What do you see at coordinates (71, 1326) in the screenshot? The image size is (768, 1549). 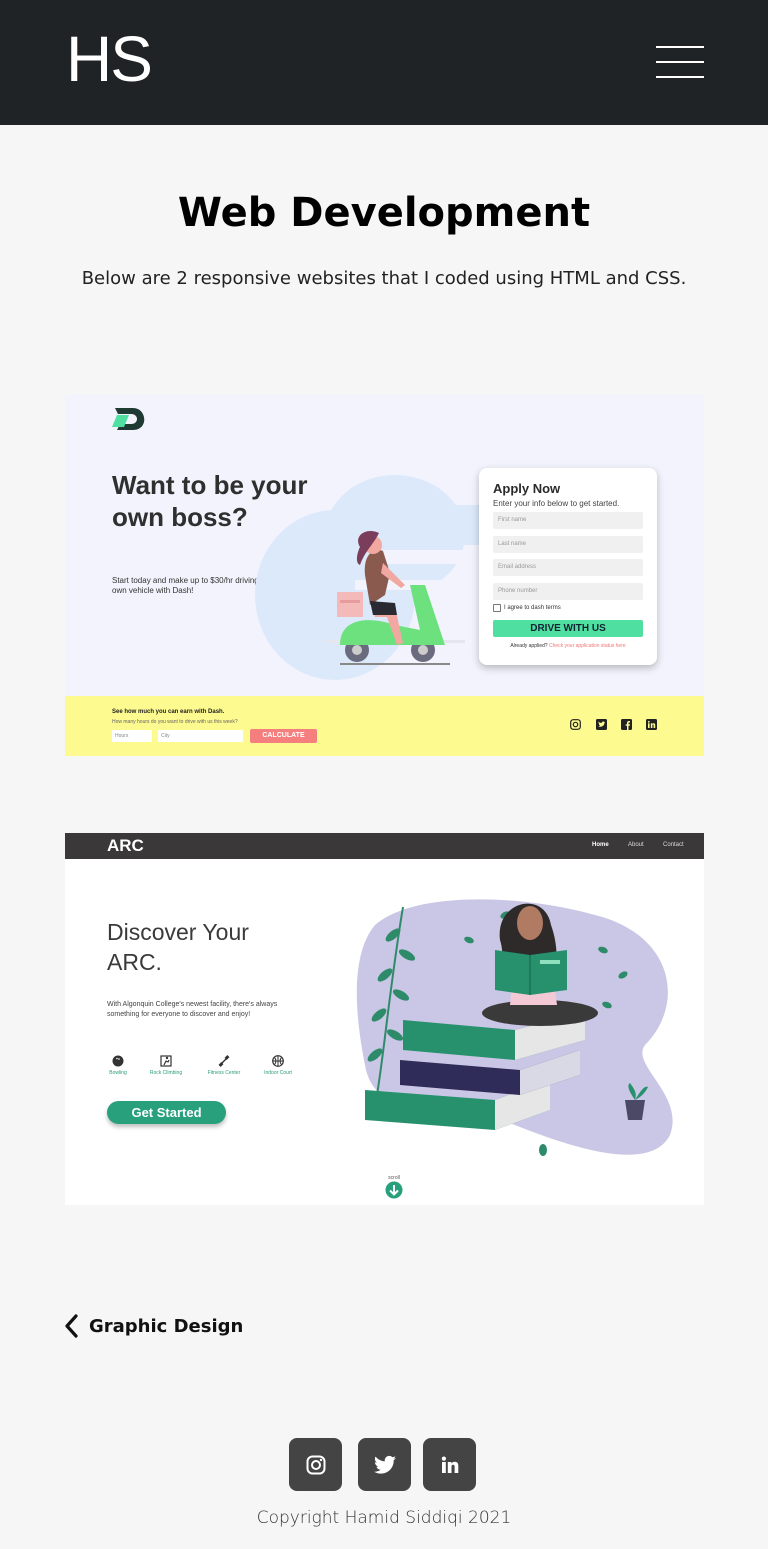 I see `chevron-left-icon` at bounding box center [71, 1326].